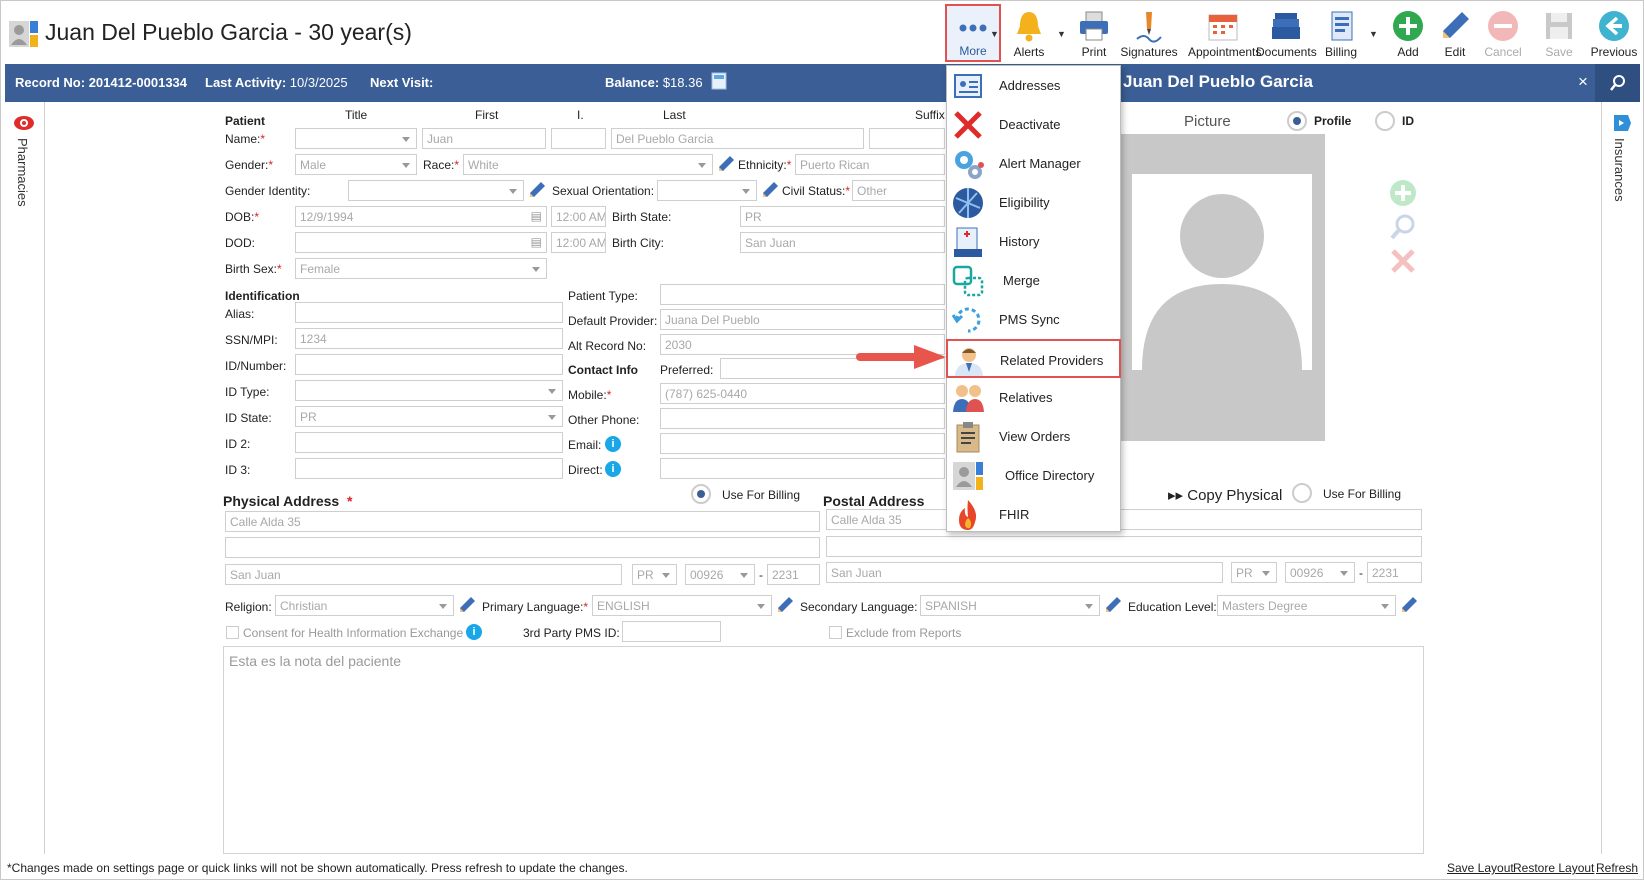 This screenshot has width=1644, height=880. I want to click on gender-identity-edit-pencil-icon, so click(537, 190).